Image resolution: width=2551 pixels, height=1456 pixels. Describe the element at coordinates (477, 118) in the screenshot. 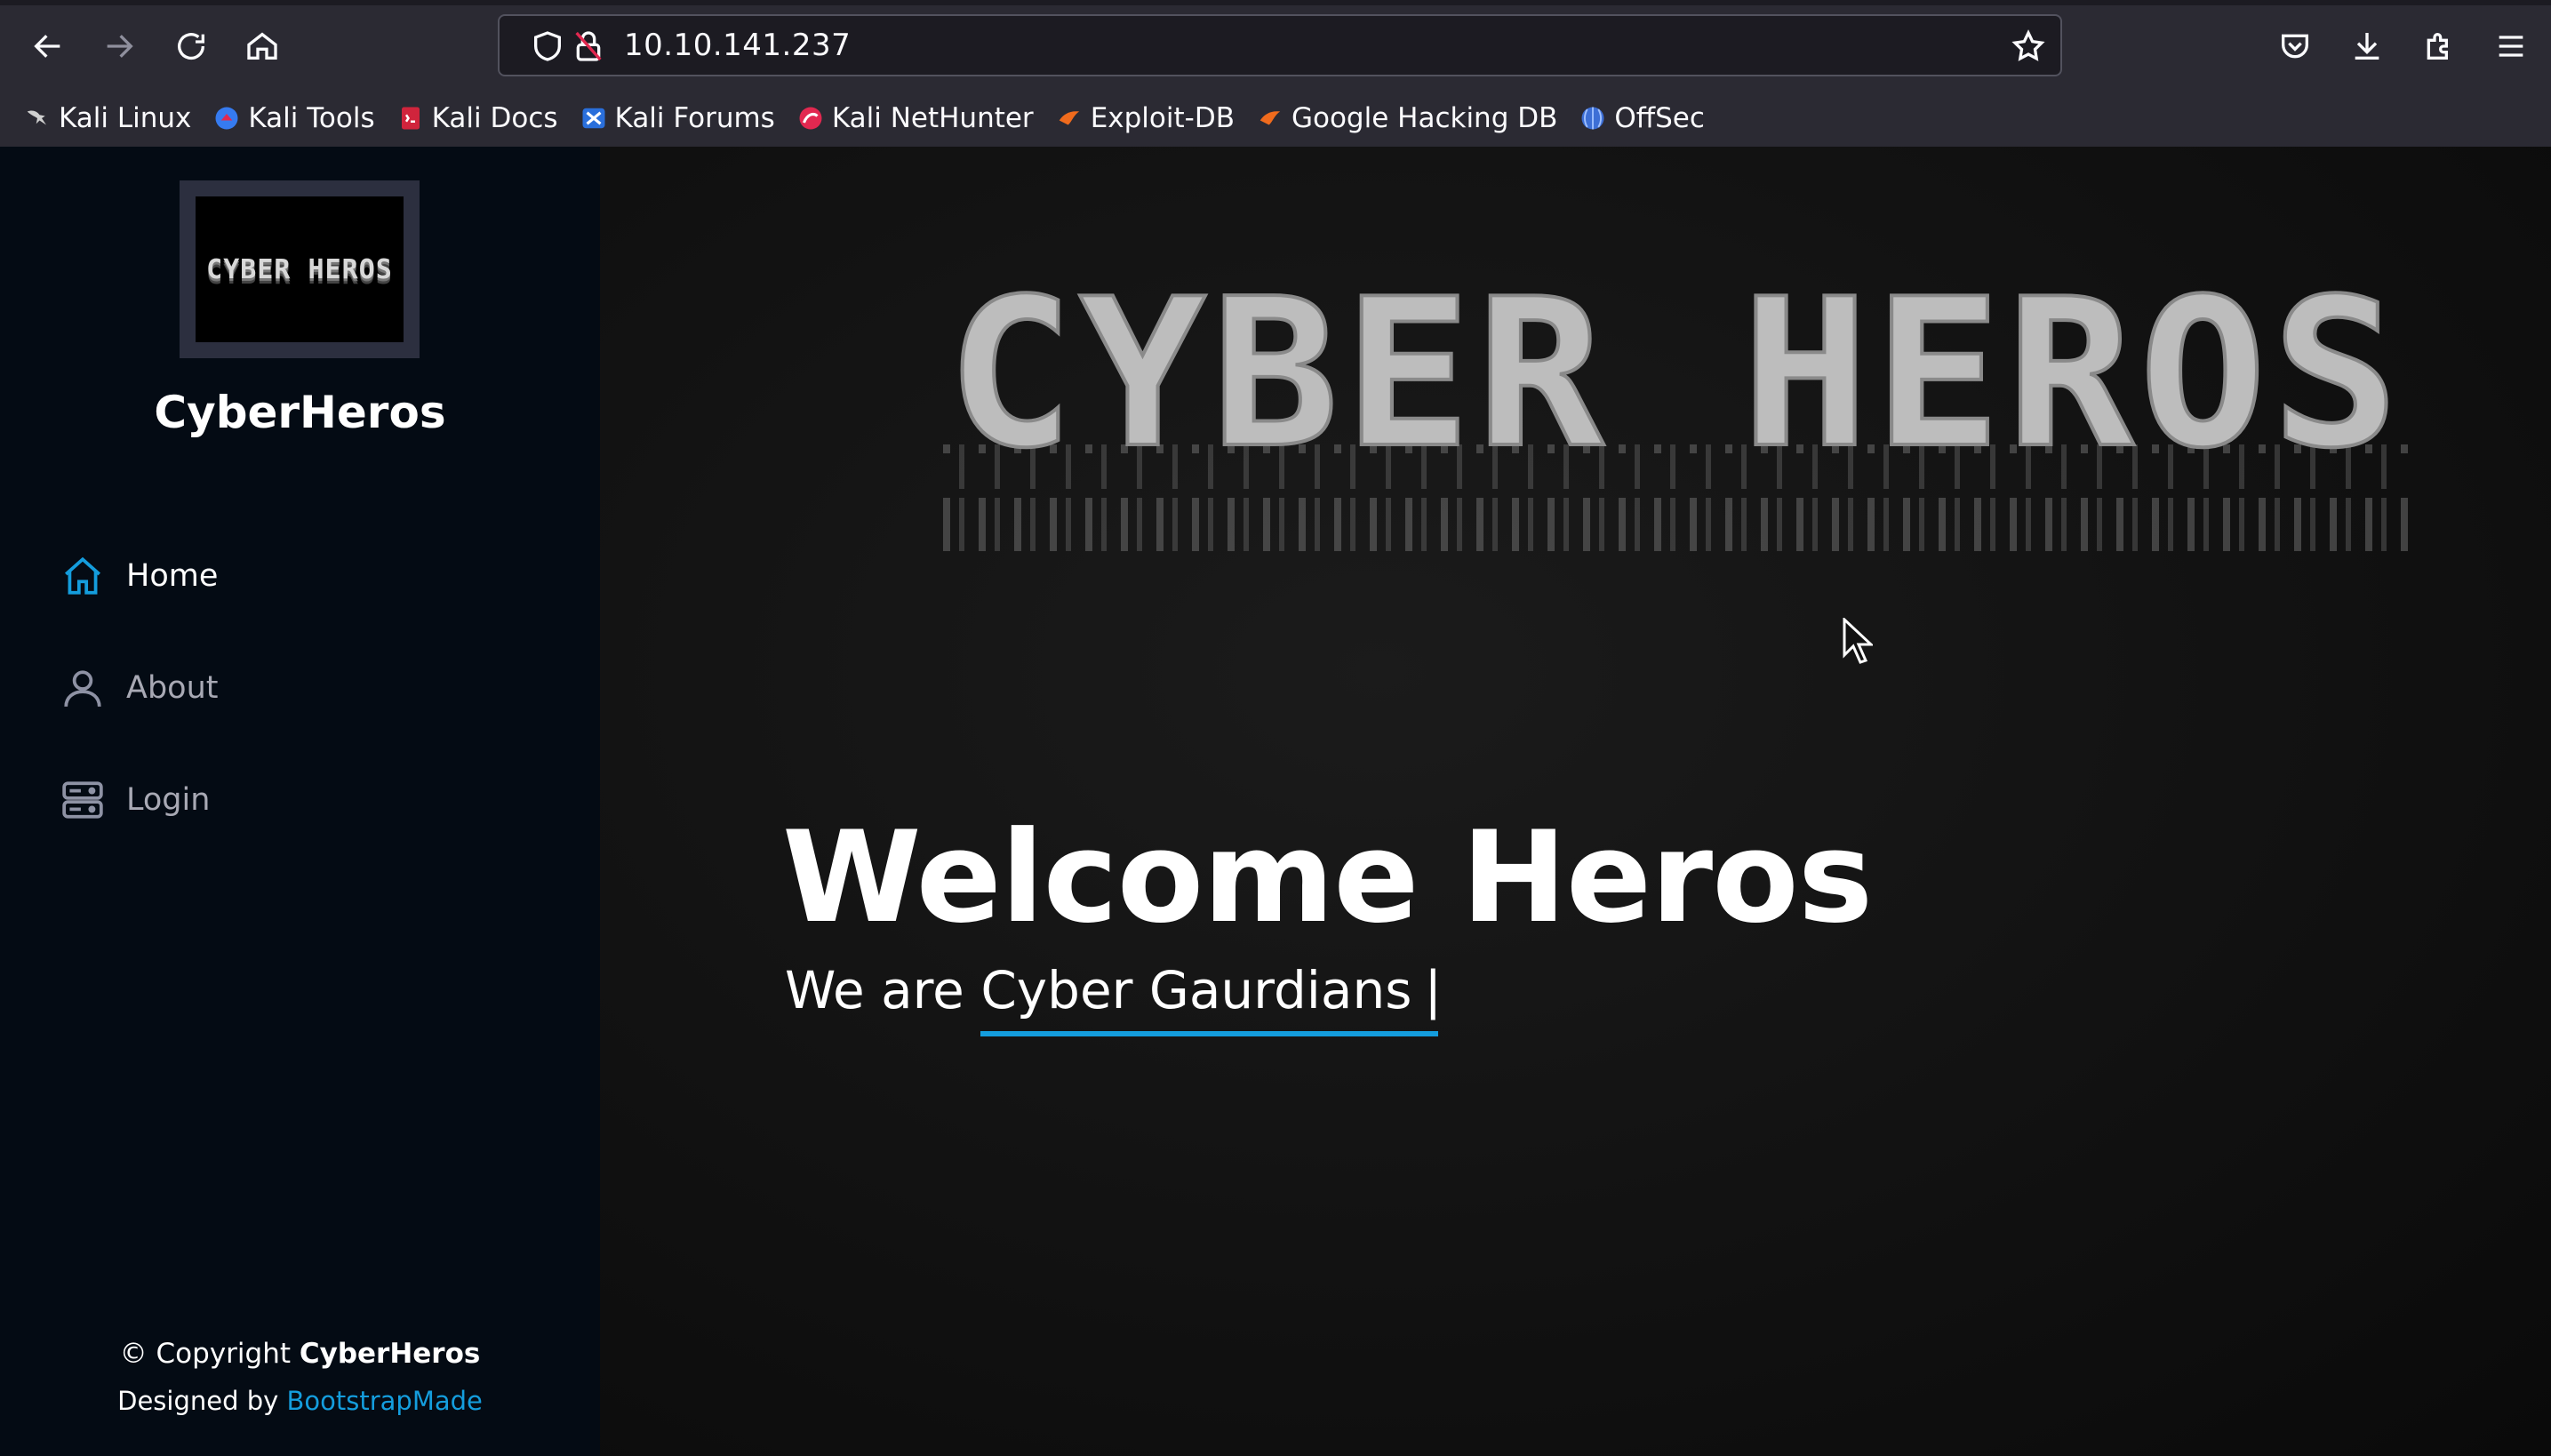

I see `bookmark-kali-docs: Kali Docs` at that location.